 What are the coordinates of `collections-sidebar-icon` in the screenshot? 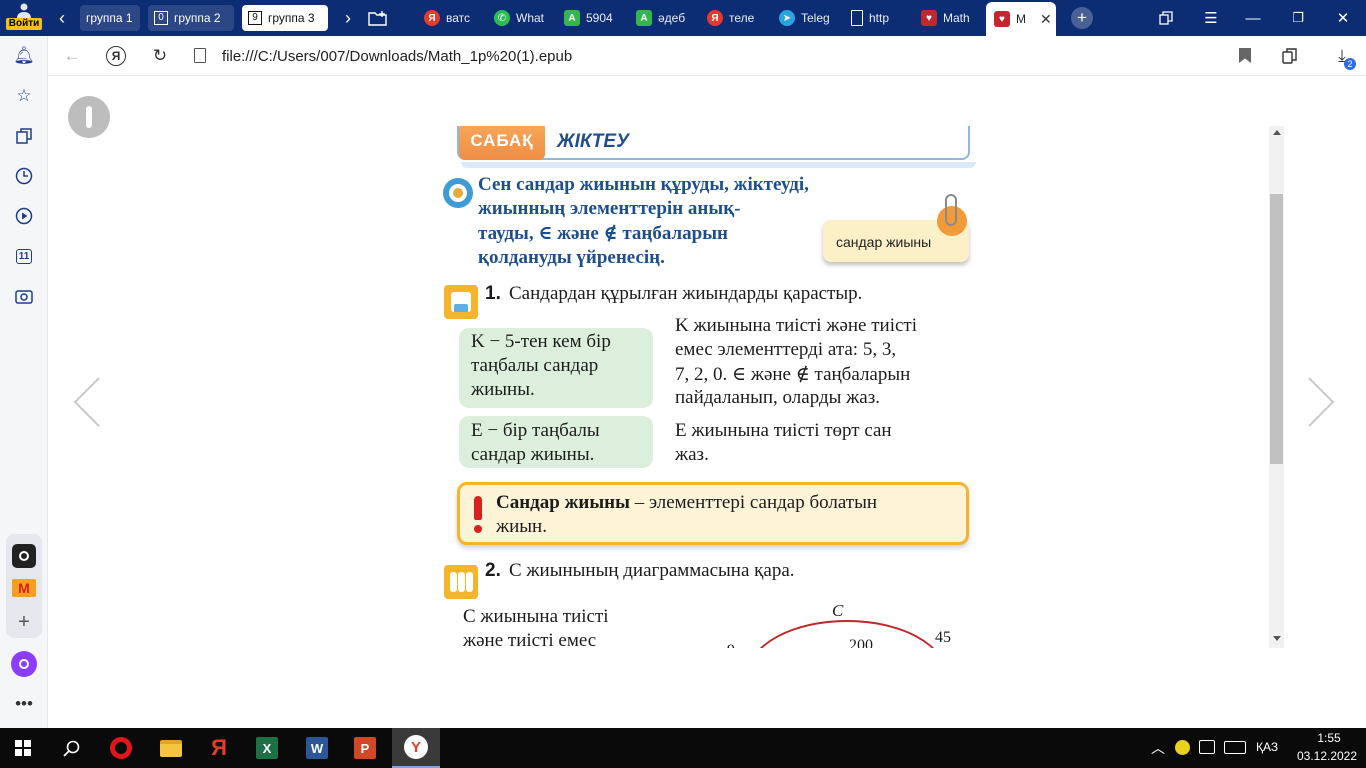 It's located at (24, 136).